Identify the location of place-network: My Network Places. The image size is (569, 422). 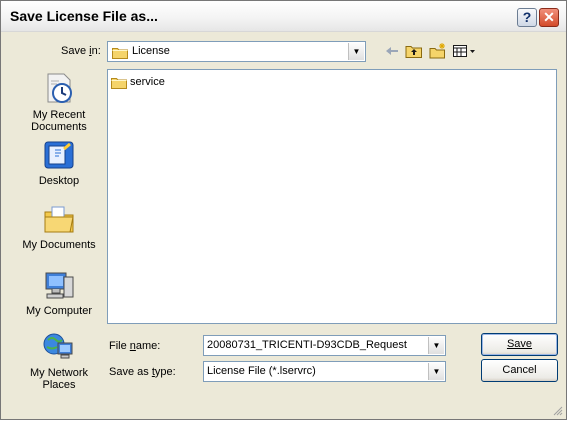
(59, 361).